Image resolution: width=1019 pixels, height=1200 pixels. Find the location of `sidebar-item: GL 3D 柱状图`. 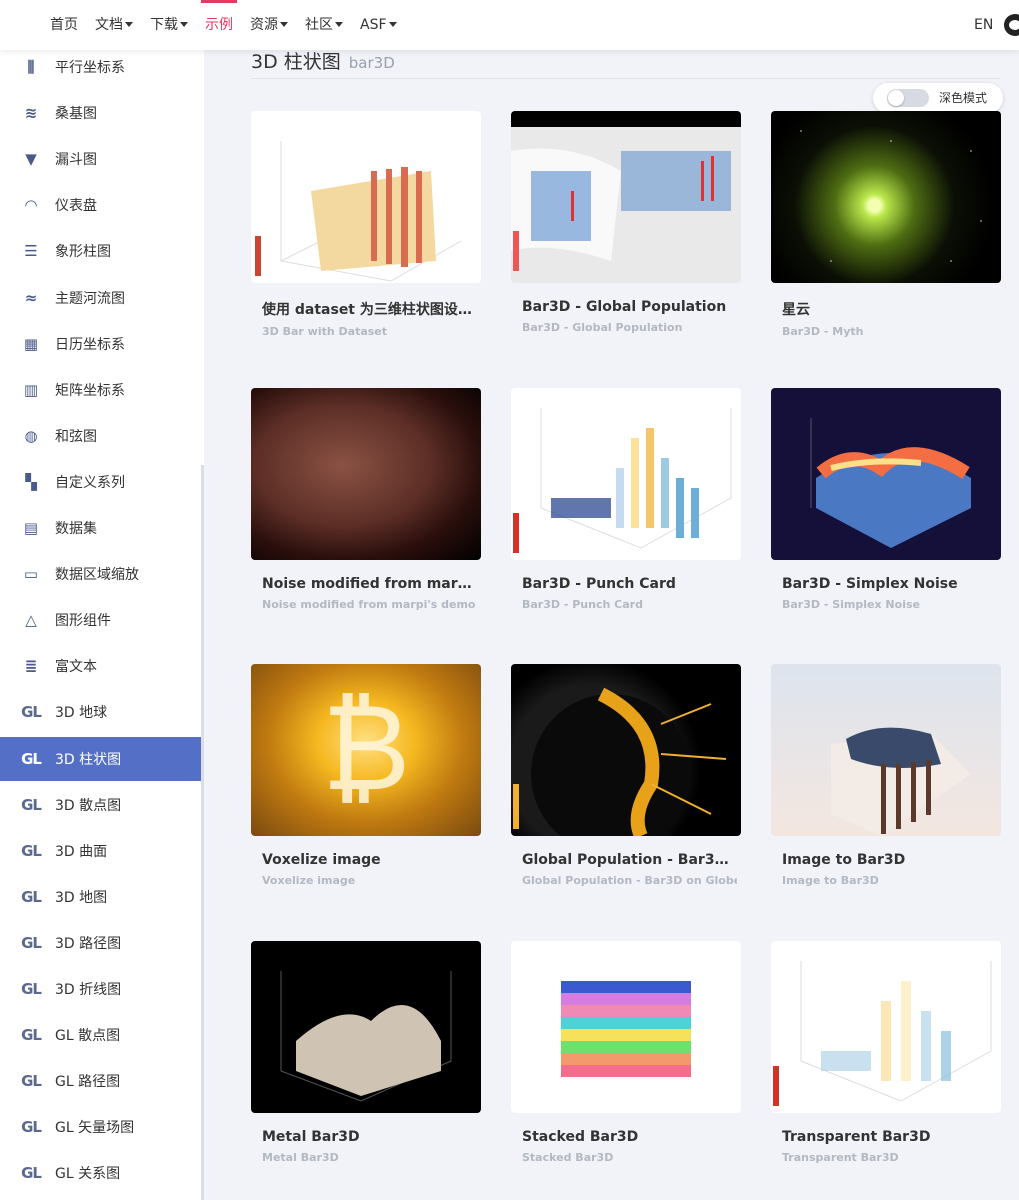

sidebar-item: GL 3D 柱状图 is located at coordinates (100, 759).